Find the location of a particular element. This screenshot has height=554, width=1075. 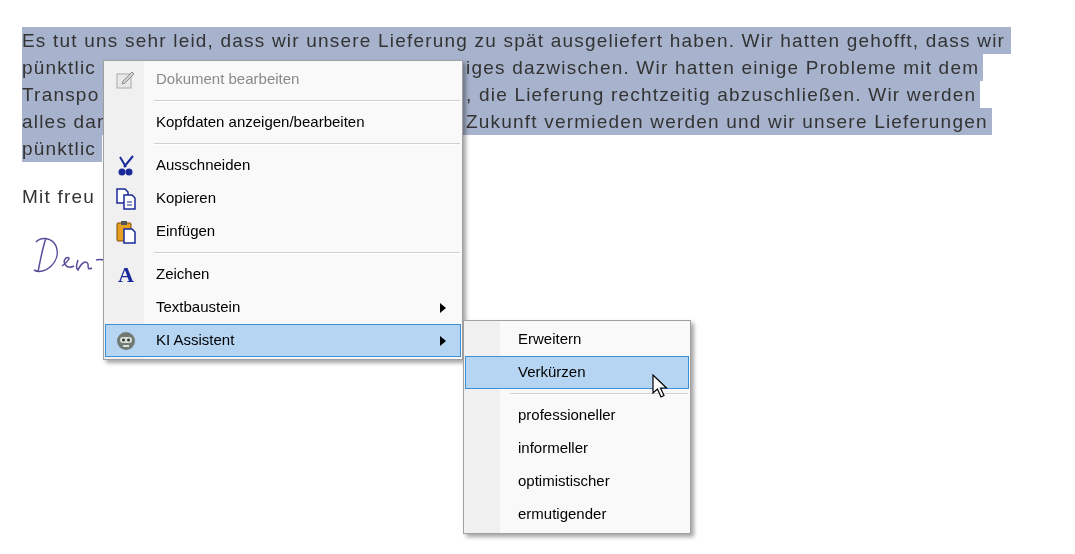

closing-text: Mit freu is located at coordinates (58, 197).